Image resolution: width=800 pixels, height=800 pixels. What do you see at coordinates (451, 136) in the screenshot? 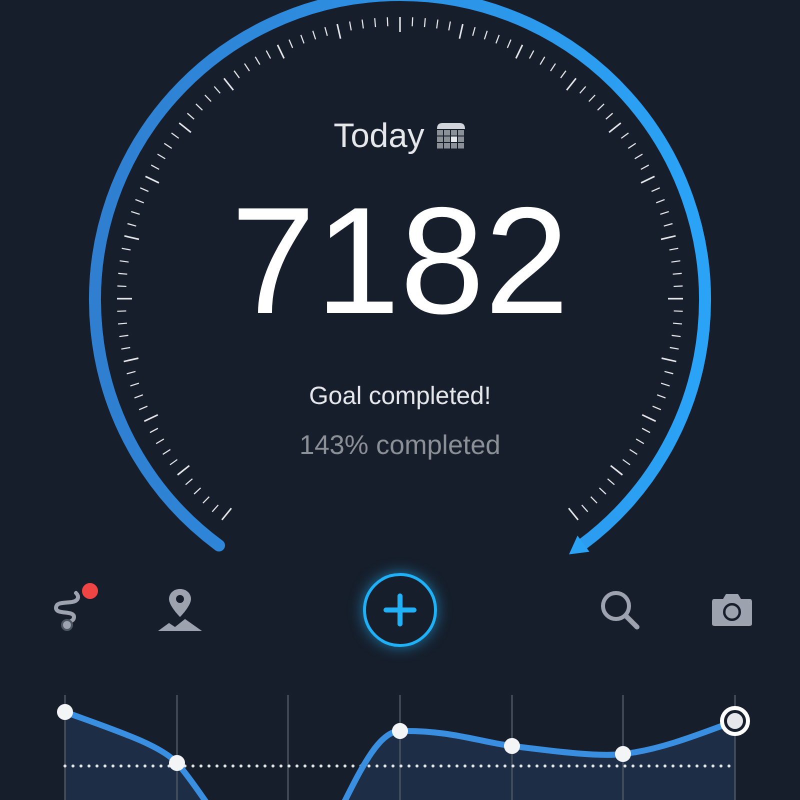
I see `calendar-icon` at bounding box center [451, 136].